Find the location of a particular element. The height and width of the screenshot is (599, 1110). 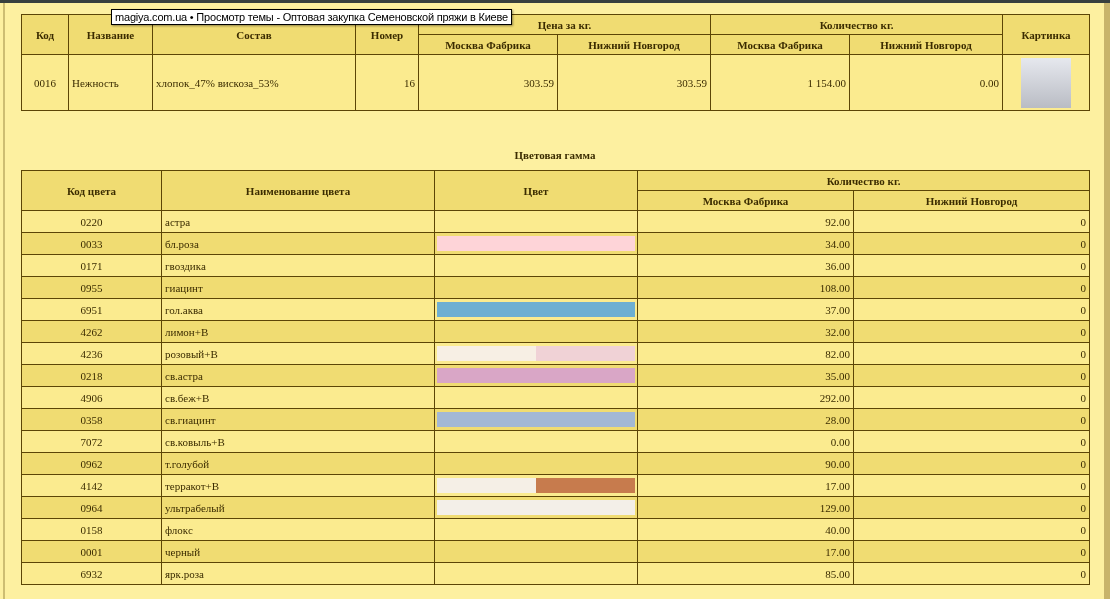

table-cell: 0964 is located at coordinates (91, 507).